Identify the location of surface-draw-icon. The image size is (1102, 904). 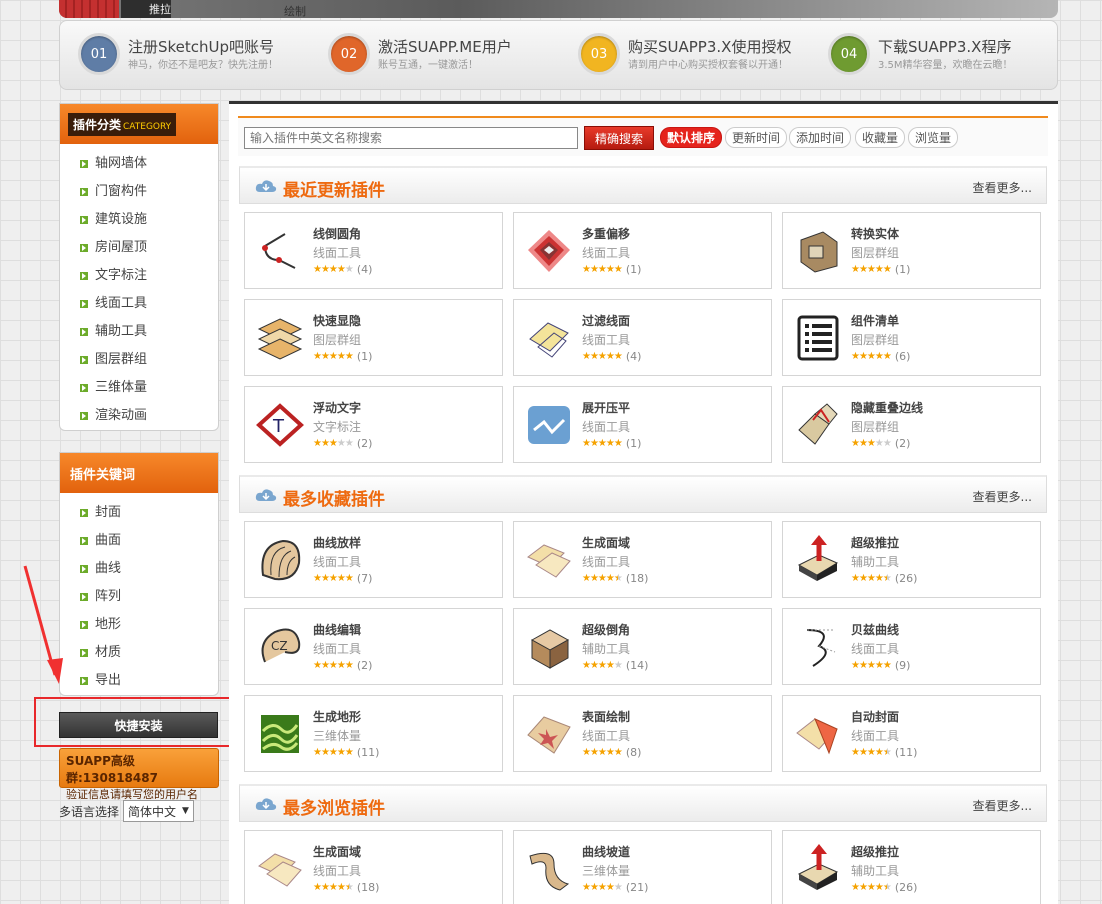
(549, 734).